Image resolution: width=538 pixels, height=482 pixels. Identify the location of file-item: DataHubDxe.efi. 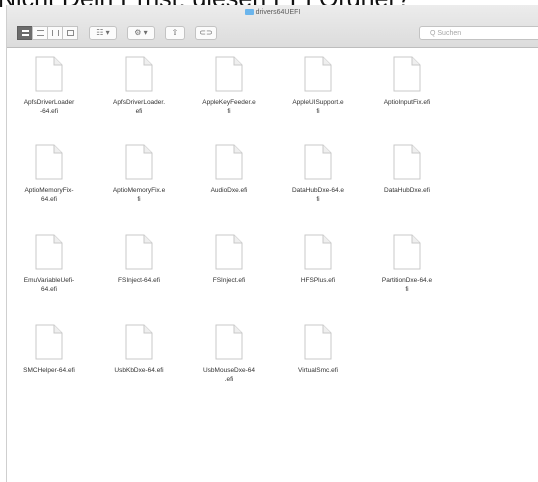
(407, 169).